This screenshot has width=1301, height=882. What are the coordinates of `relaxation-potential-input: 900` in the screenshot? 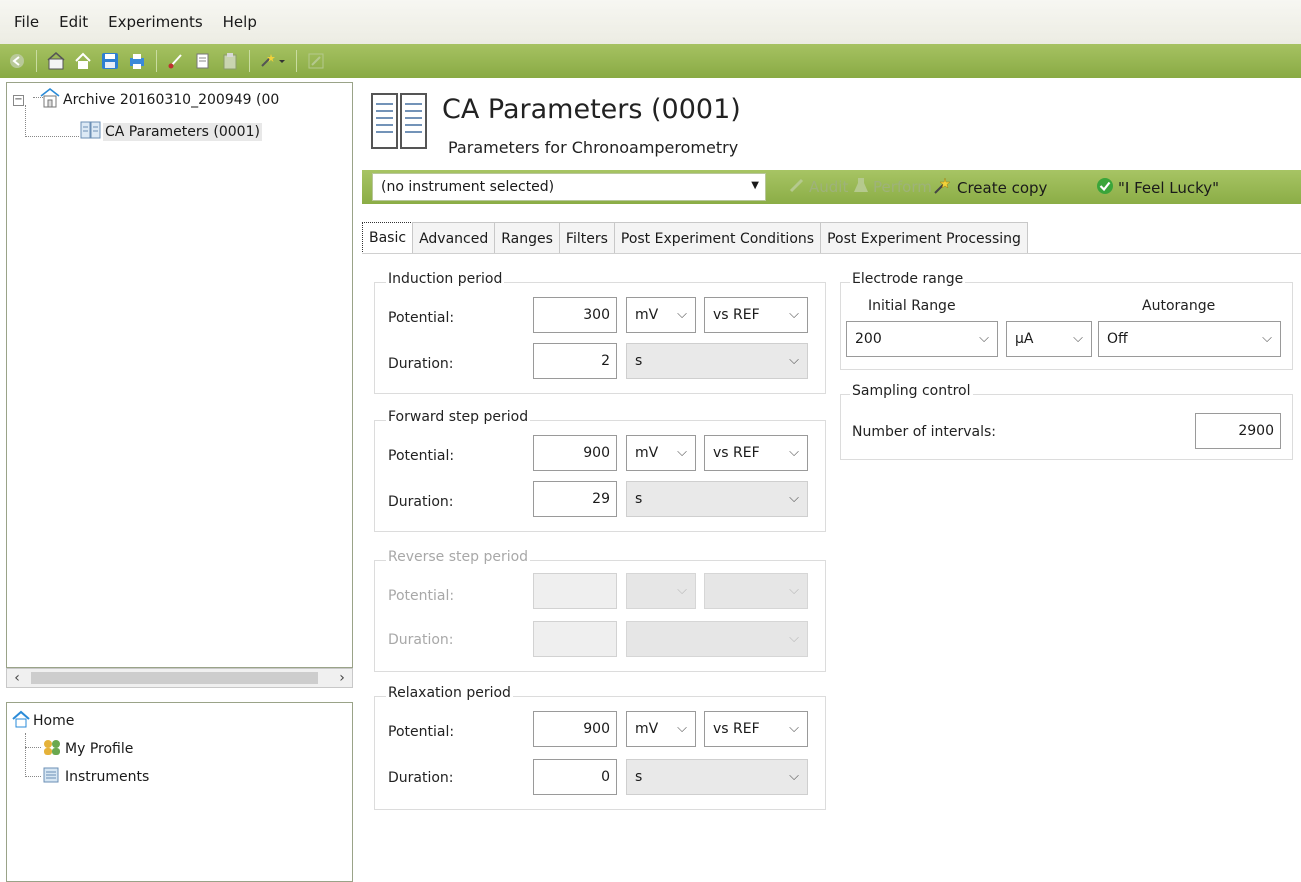 It's located at (575, 729).